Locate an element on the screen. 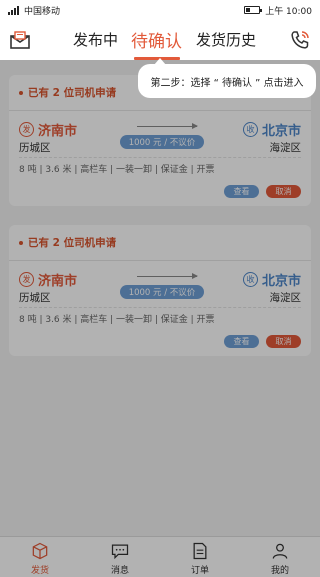 The height and width of the screenshot is (577, 320). tab-shipping-history: 发货历史 is located at coordinates (226, 40).